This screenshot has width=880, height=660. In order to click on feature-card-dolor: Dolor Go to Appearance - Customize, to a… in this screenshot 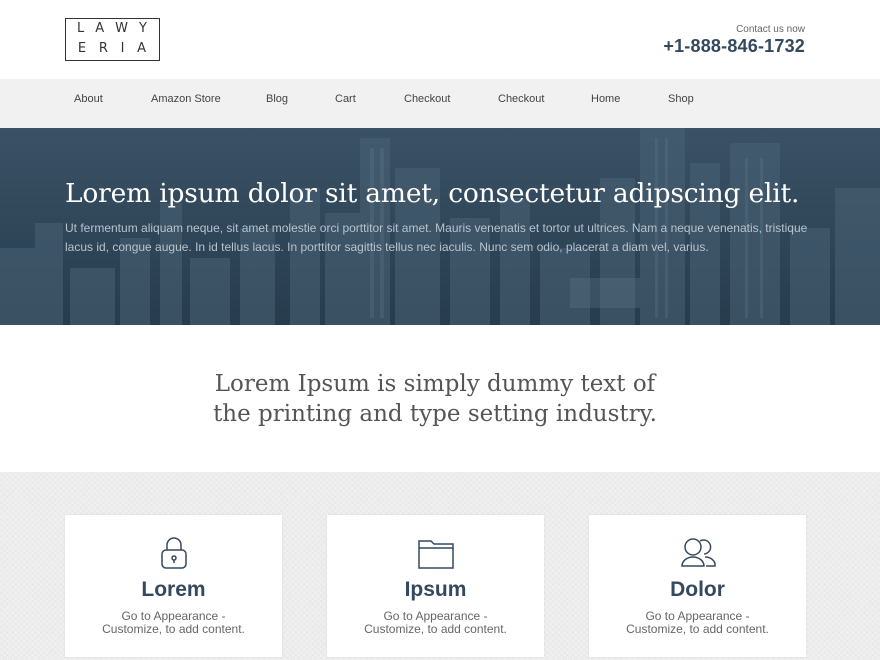, I will do `click(697, 586)`.